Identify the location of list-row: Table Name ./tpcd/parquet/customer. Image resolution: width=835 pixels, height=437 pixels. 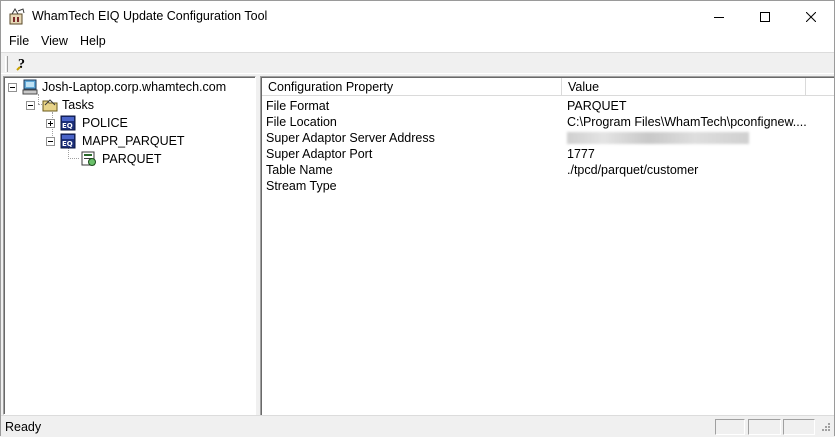
(546, 170).